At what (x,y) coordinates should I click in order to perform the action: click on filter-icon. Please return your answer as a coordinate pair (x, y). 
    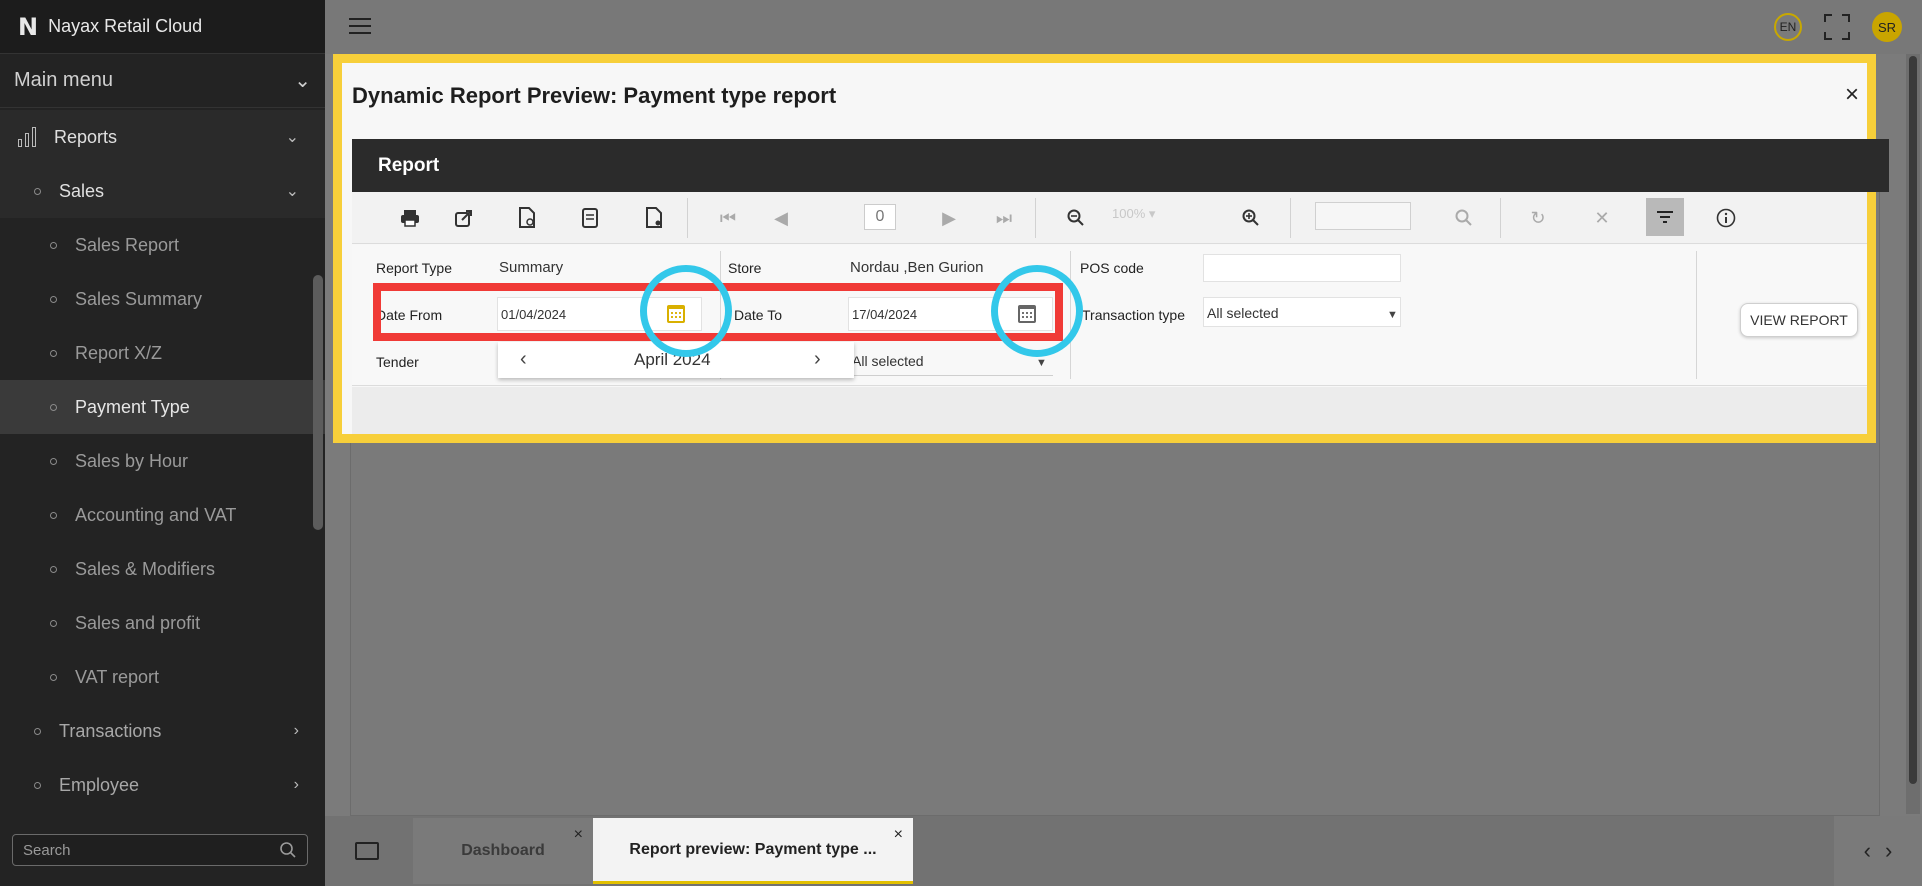
    Looking at the image, I should click on (1665, 217).